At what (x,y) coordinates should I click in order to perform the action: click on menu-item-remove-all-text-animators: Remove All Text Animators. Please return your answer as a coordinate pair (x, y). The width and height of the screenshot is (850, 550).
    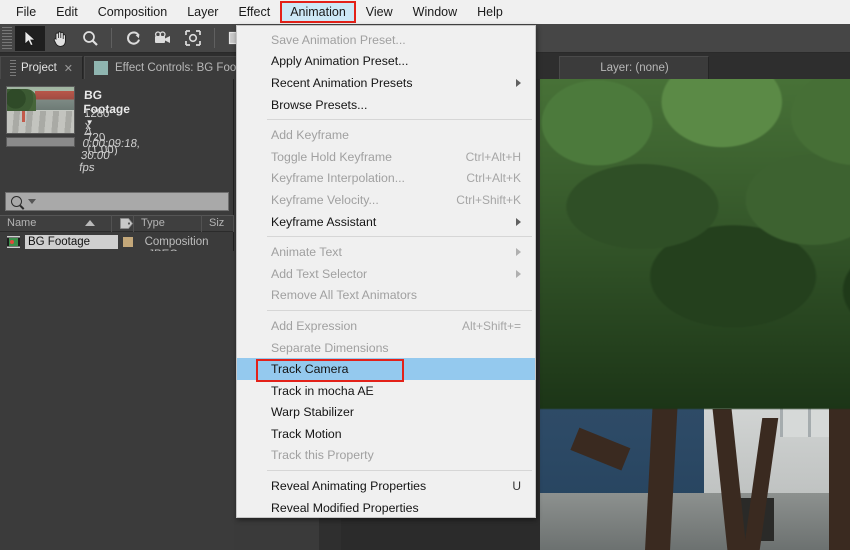
    Looking at the image, I should click on (386, 296).